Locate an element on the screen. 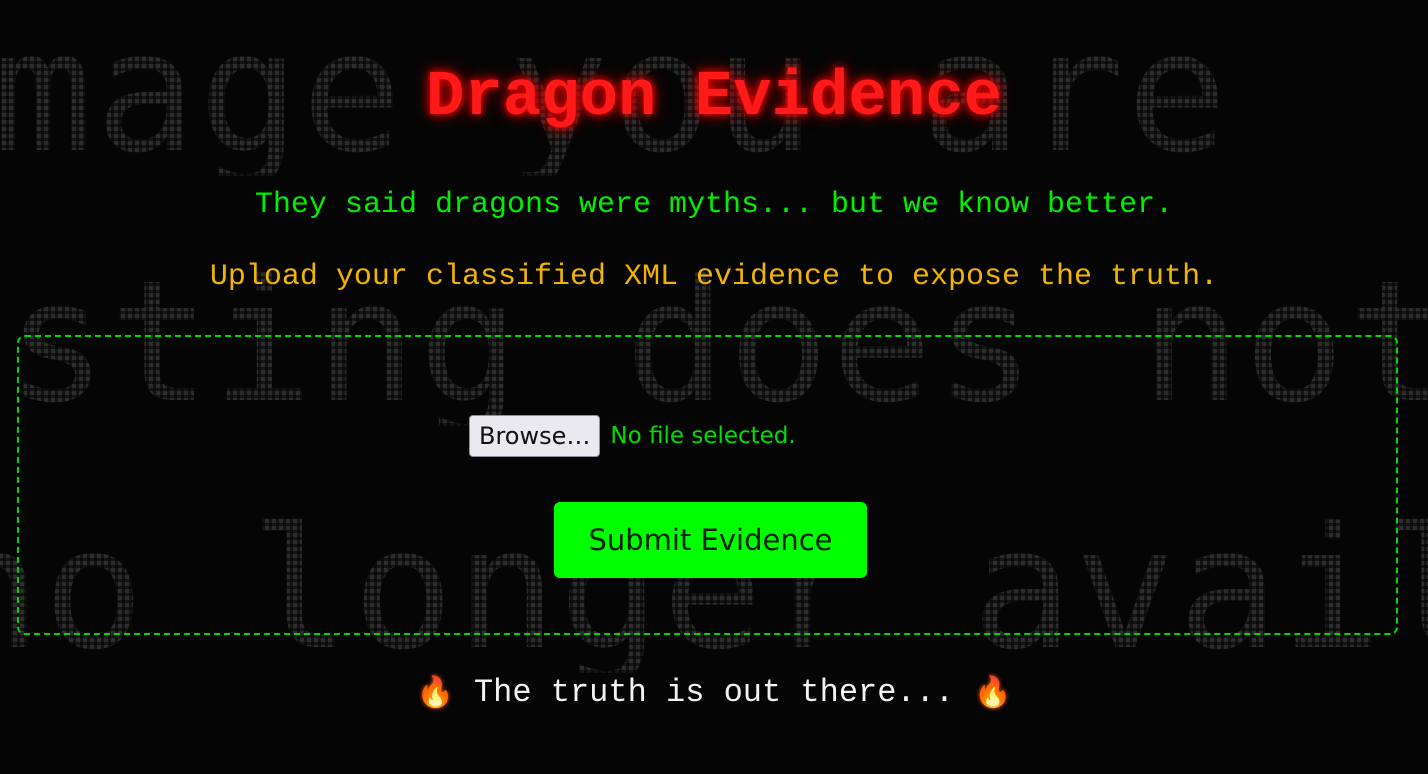  submit-evidence-button: Submit Evidence is located at coordinates (710, 540).